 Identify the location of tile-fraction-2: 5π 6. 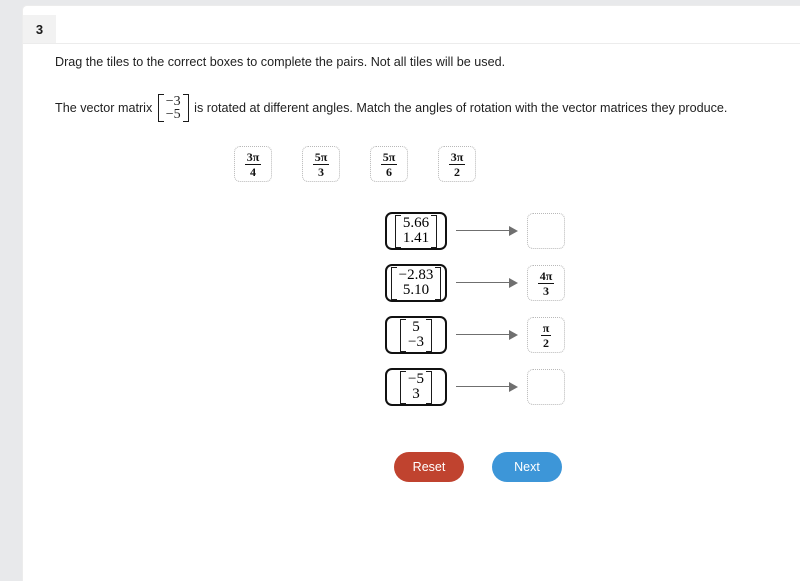
(389, 164).